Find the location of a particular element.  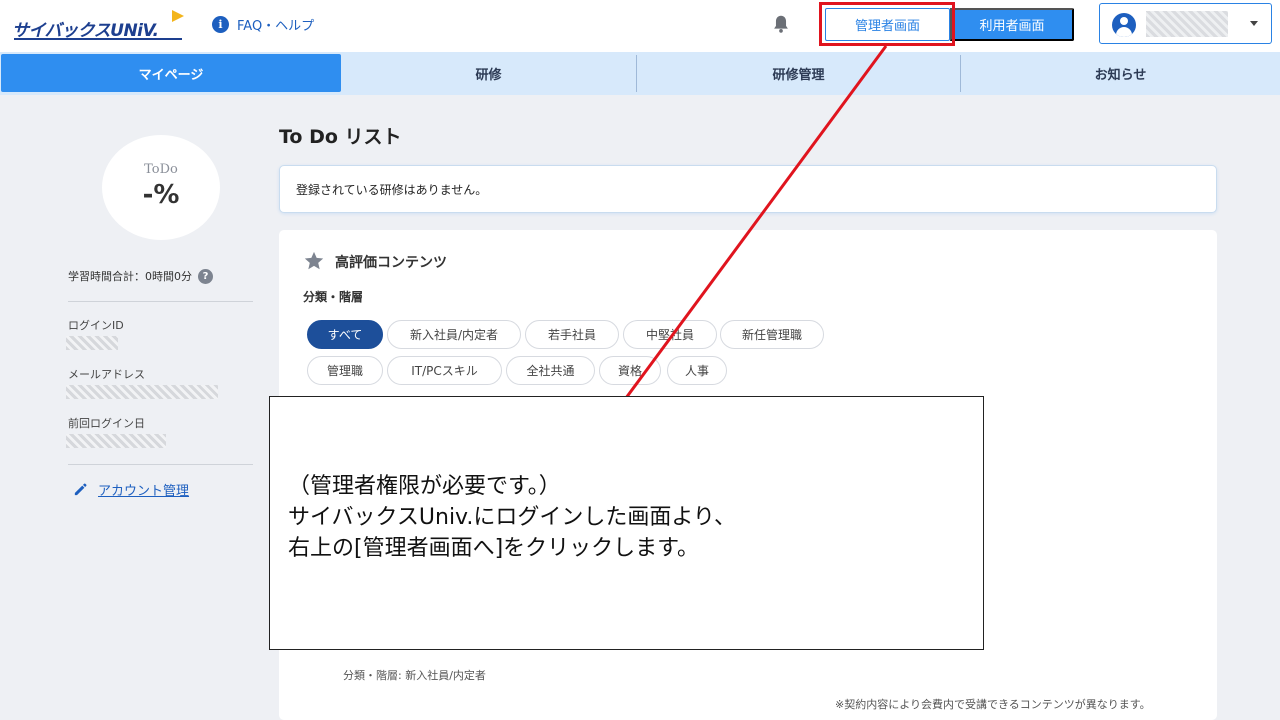

tab-training: 研修 is located at coordinates (488, 73).